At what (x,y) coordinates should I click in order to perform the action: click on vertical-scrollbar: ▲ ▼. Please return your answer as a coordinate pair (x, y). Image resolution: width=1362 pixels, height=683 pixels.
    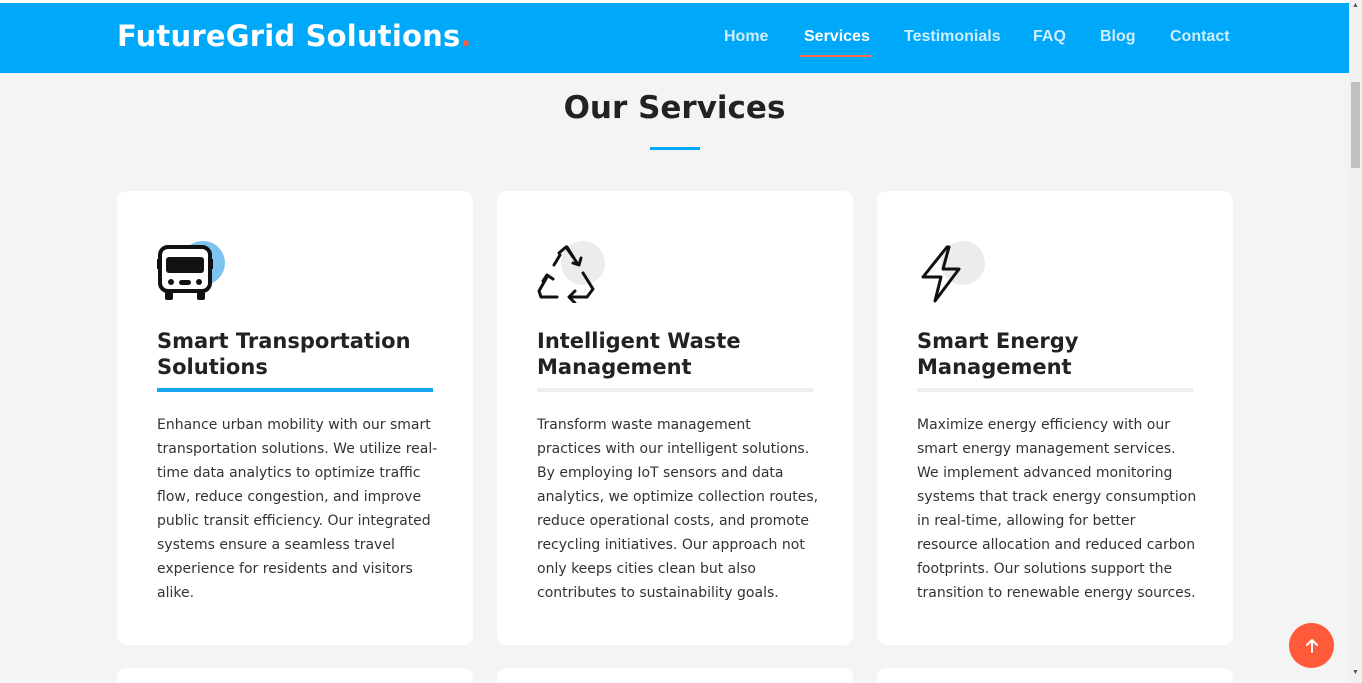
    Looking at the image, I should click on (1355, 341).